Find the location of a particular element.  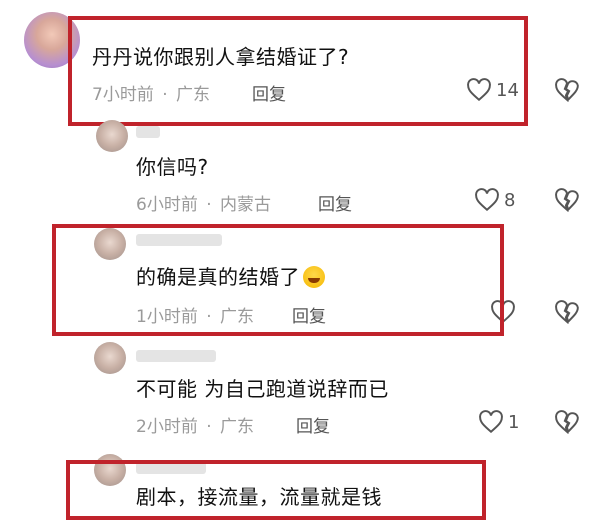

comment-text: 不可能 为自己跑道说辞而已 is located at coordinates (262, 389).